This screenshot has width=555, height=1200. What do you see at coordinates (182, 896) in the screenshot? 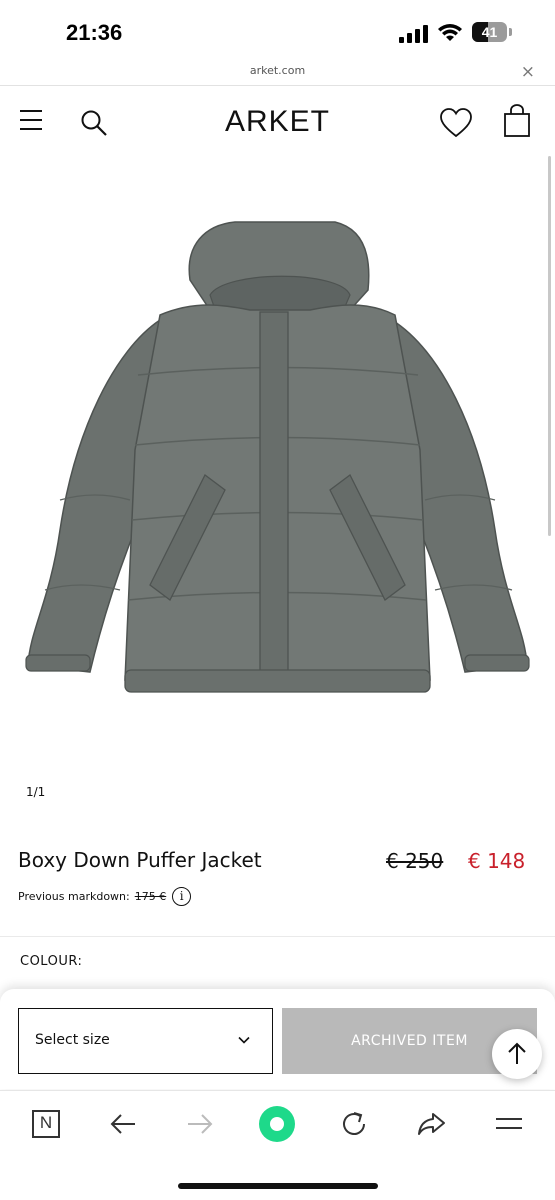
I see `info-icon: i` at bounding box center [182, 896].